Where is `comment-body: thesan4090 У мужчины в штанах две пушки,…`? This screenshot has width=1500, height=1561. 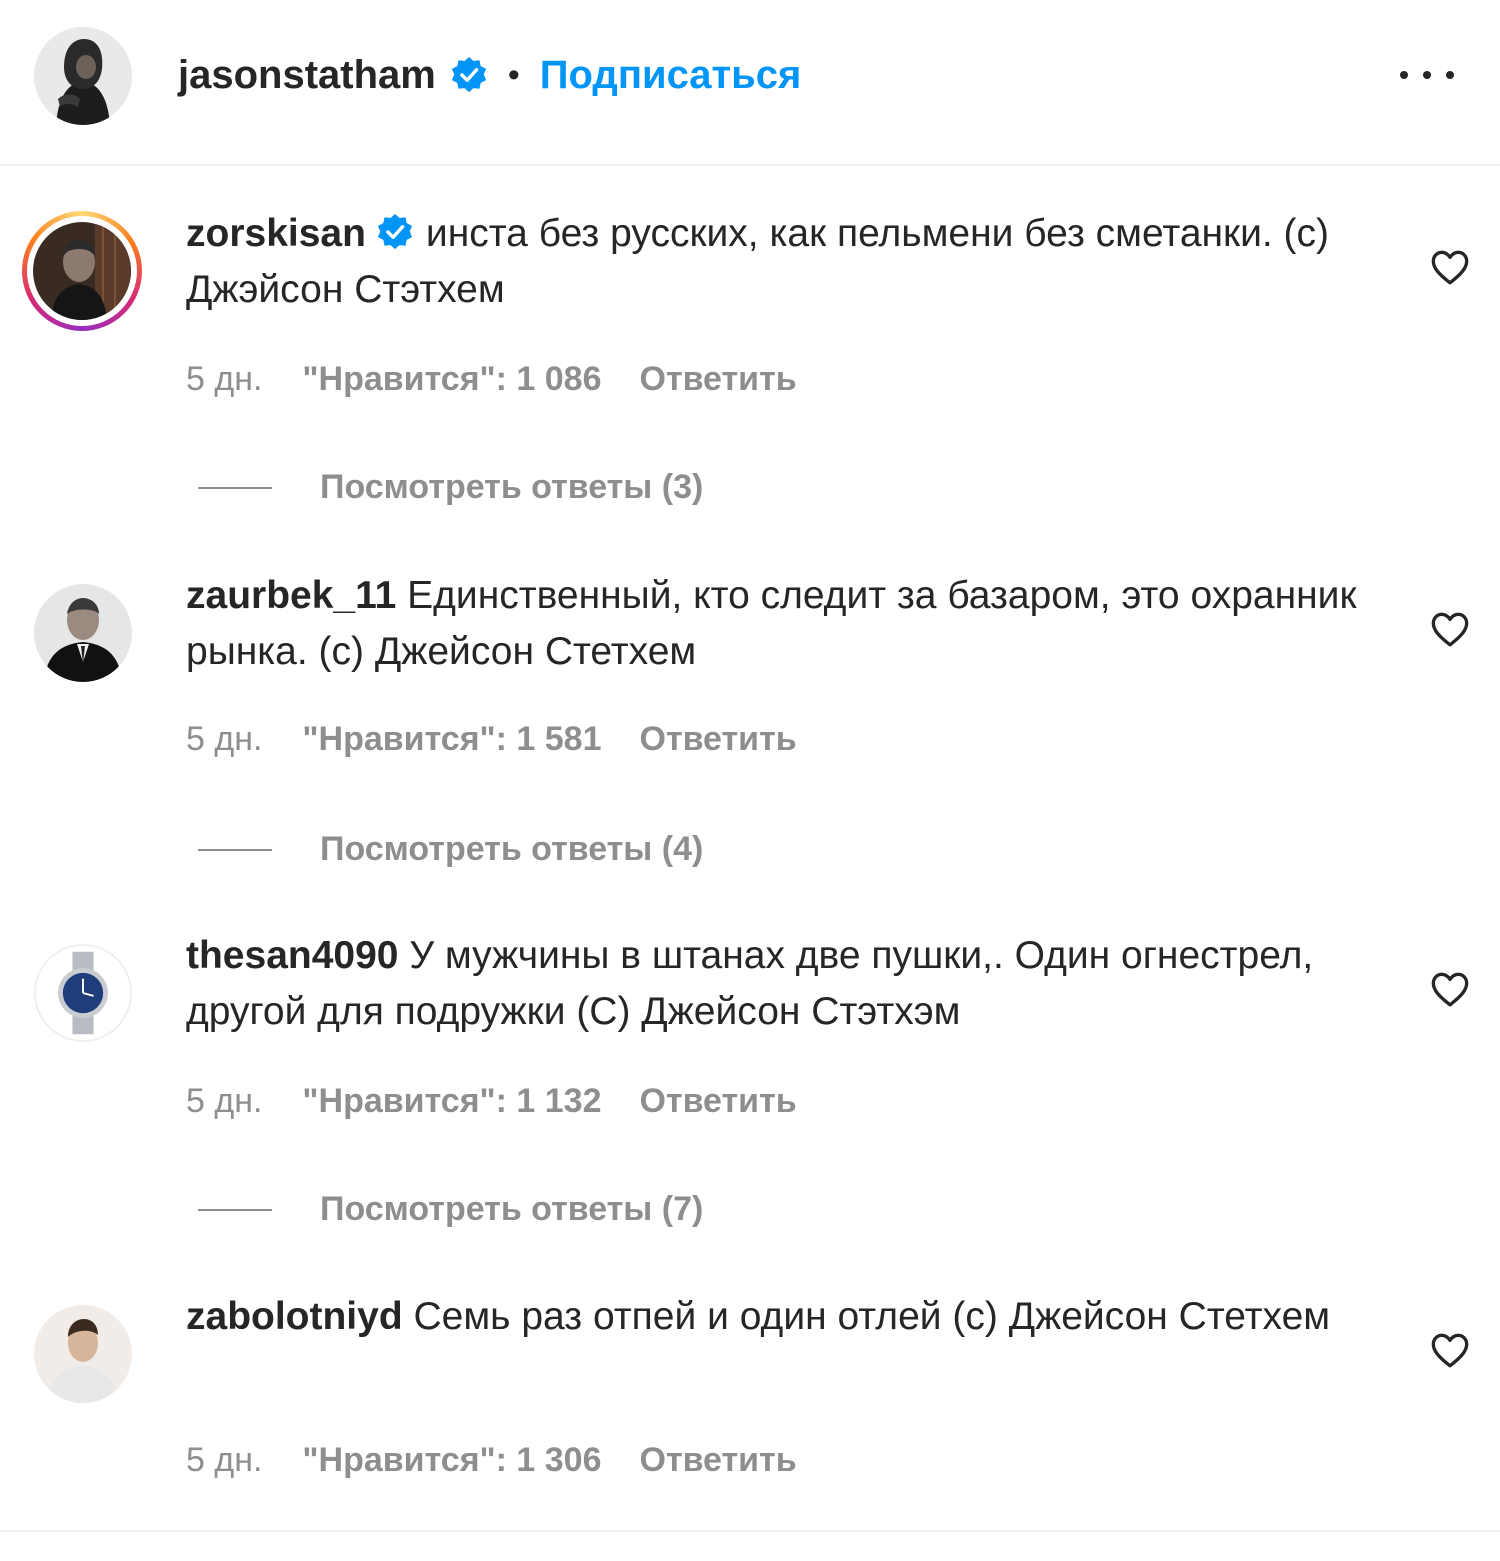
comment-body: thesan4090 У мужчины в штанах две пушки,… is located at coordinates (781, 984).